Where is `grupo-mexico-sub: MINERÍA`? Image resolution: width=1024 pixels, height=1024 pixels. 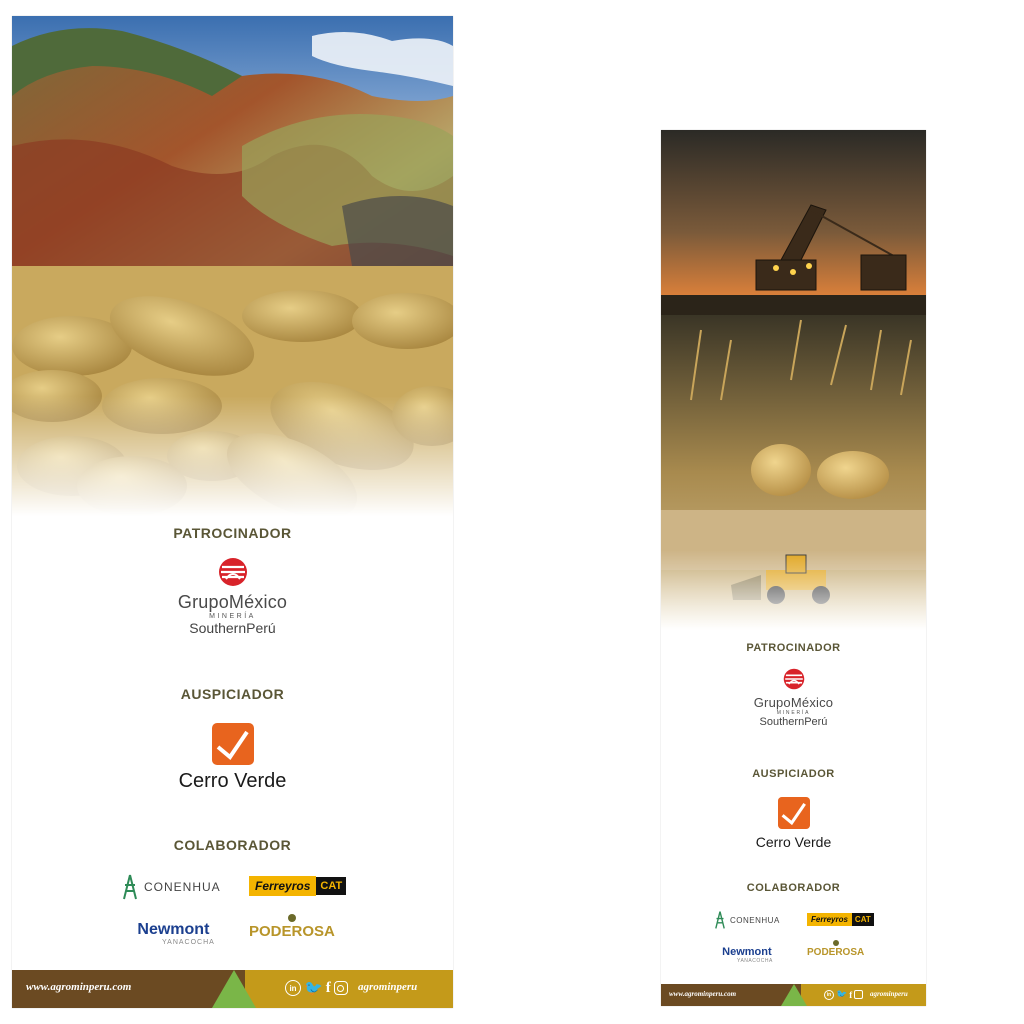 grupo-mexico-sub: MINERÍA is located at coordinates (232, 616).